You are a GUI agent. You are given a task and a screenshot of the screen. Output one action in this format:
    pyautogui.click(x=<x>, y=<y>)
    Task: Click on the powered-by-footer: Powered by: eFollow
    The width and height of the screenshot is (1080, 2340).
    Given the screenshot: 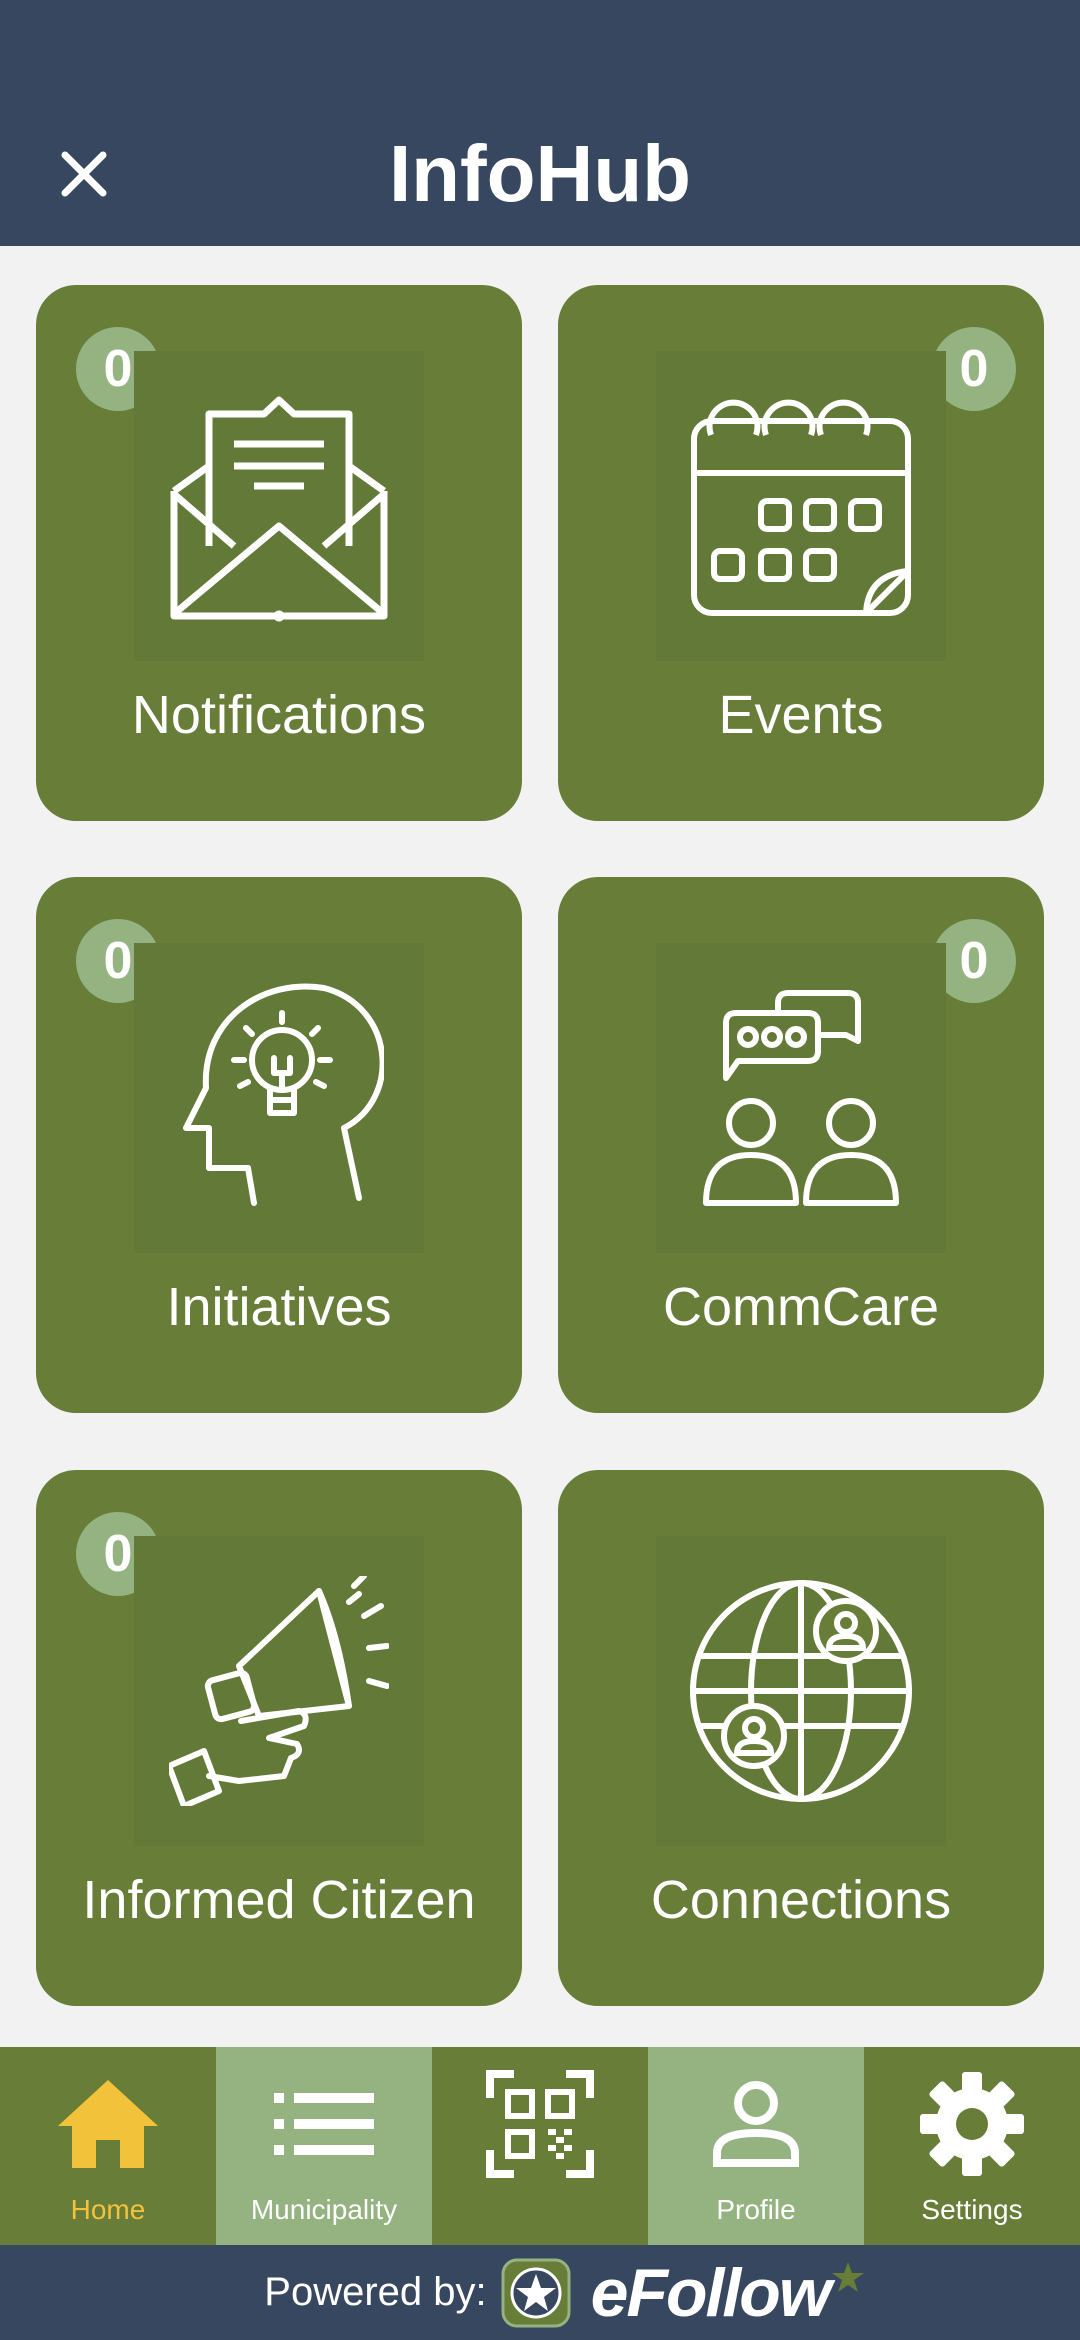 What is the action you would take?
    pyautogui.click(x=540, y=2292)
    